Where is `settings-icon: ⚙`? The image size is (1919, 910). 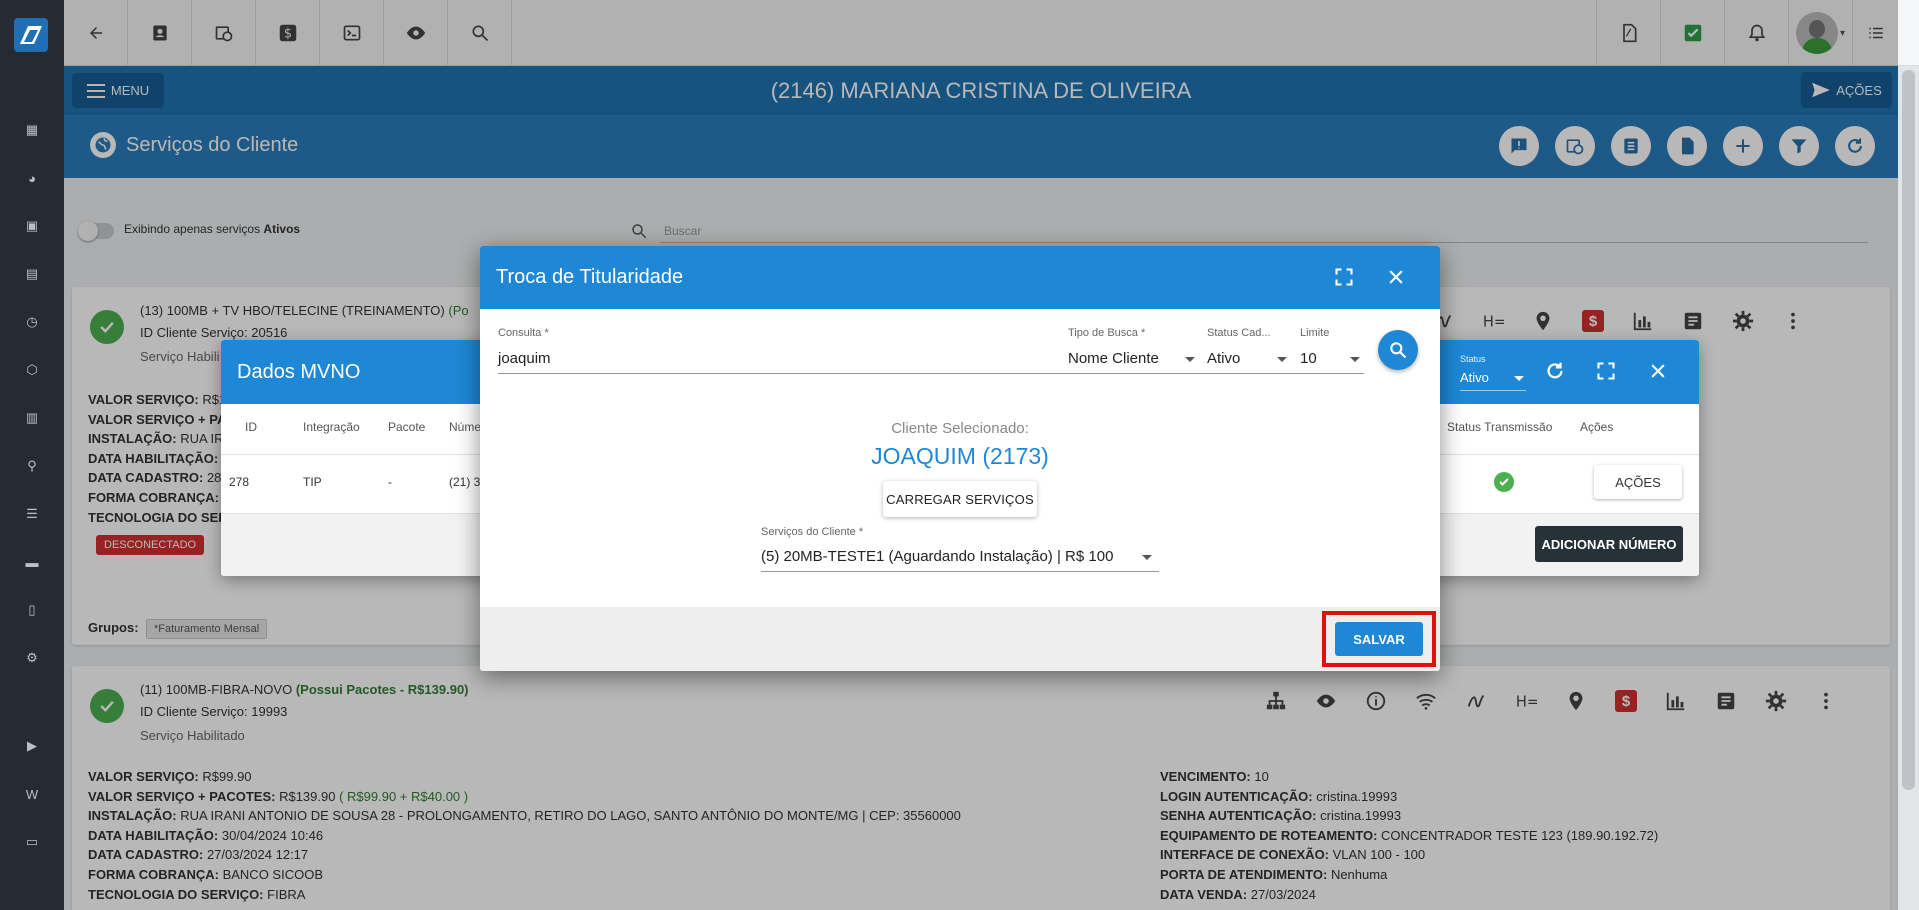
settings-icon: ⚙ is located at coordinates (32, 658).